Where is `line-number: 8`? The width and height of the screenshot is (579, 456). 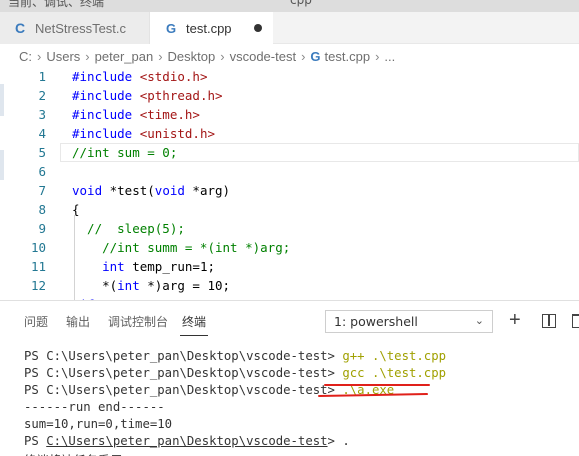 line-number: 8 is located at coordinates (42, 209).